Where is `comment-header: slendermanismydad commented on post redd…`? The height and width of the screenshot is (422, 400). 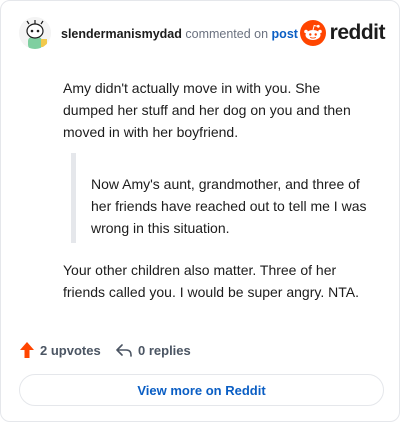
comment-header: slendermanismydad commented on post redd… is located at coordinates (202, 34).